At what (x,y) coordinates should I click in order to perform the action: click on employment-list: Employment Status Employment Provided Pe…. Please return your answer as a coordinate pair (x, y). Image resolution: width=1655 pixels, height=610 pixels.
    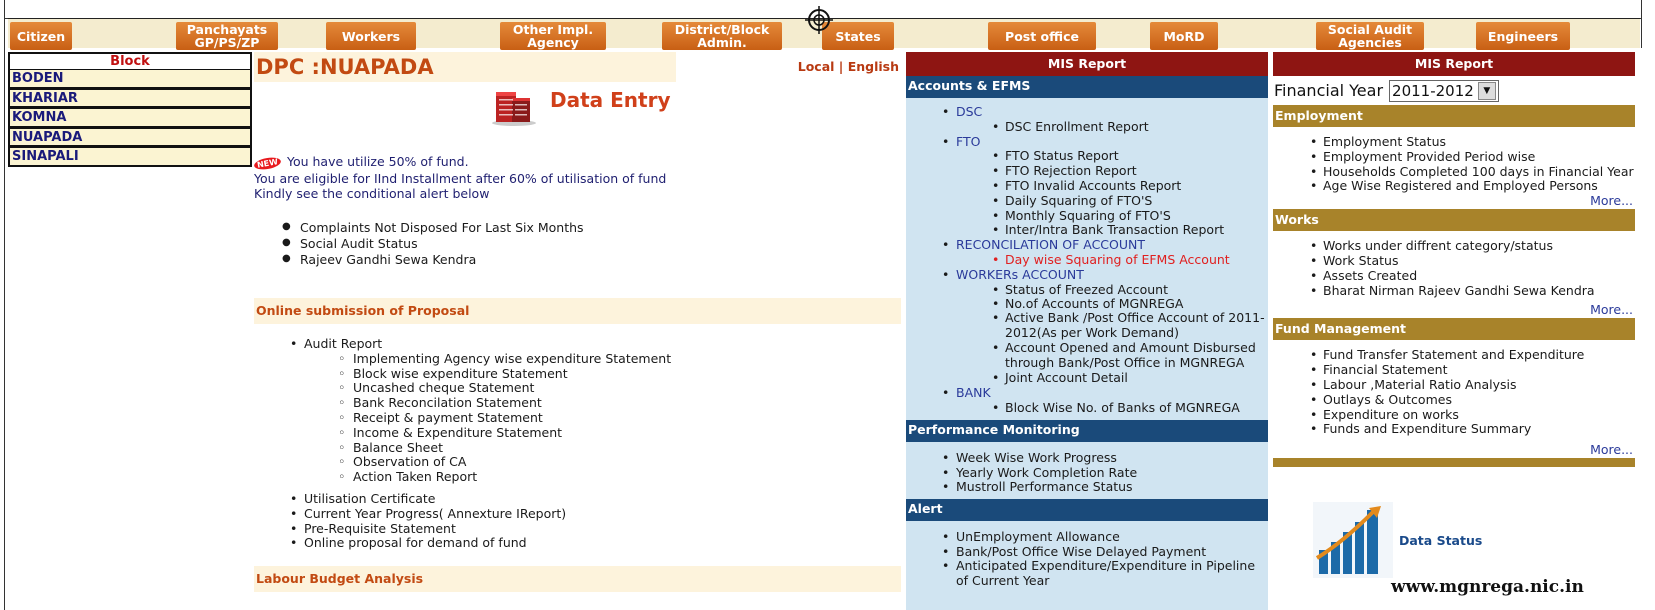
    Looking at the image, I should click on (1454, 160).